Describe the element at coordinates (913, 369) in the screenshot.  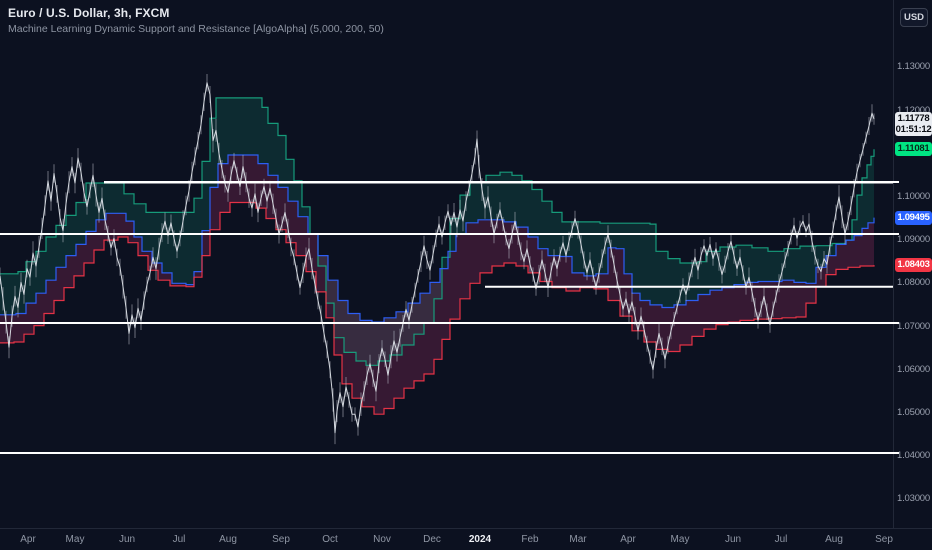
I see `price-axis-label: 1.06000` at that location.